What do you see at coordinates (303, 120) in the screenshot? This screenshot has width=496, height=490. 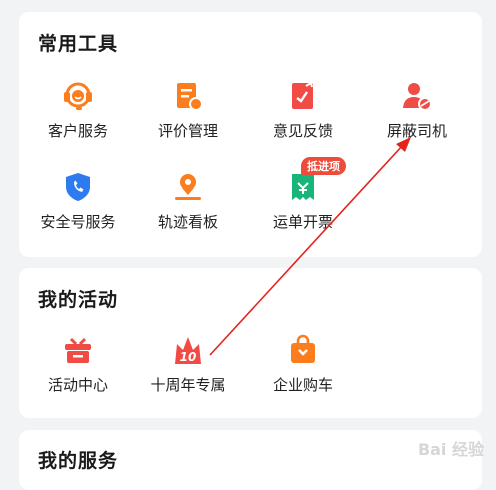 I see `feedback-item: 意见反馈` at bounding box center [303, 120].